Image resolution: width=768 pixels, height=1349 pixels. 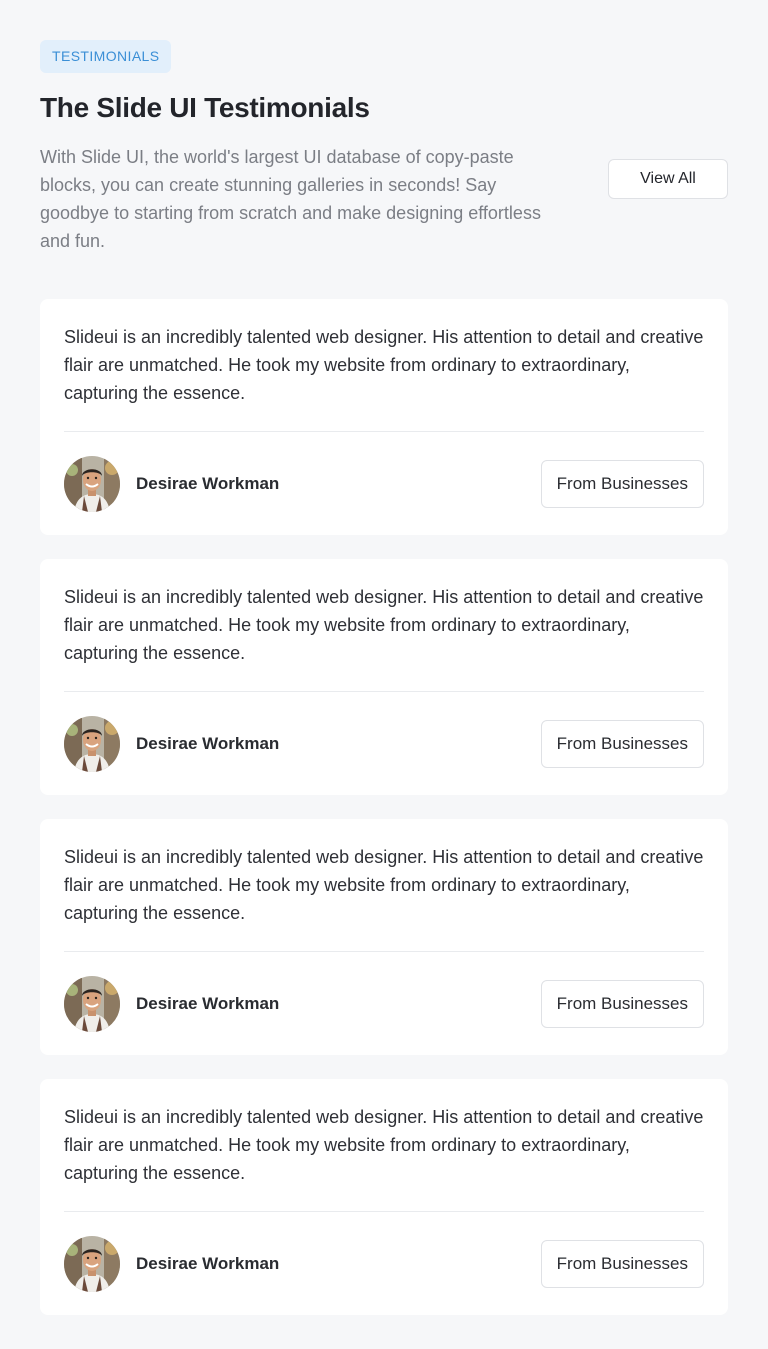 I want to click on section-badge: TESTIMONIALS, so click(x=106, y=56).